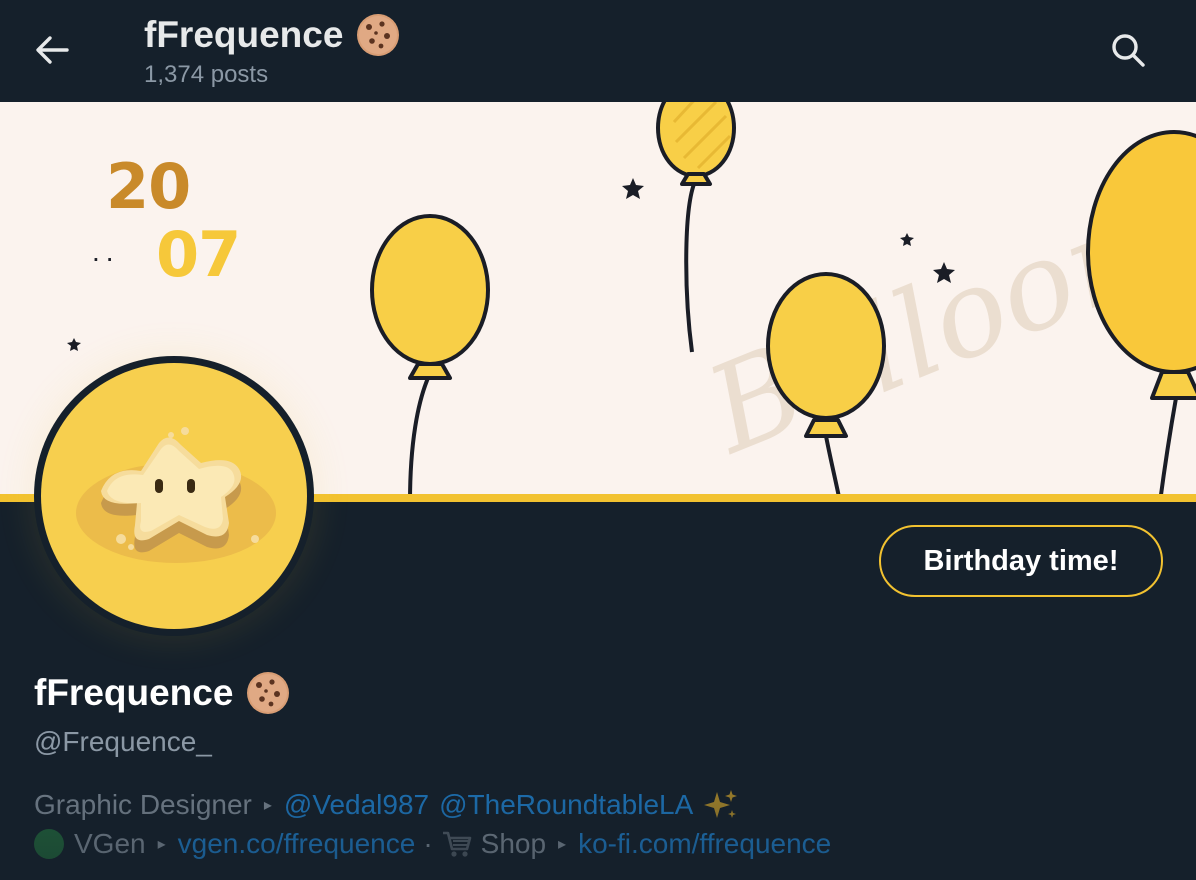  I want to click on back-button, so click(52, 50).